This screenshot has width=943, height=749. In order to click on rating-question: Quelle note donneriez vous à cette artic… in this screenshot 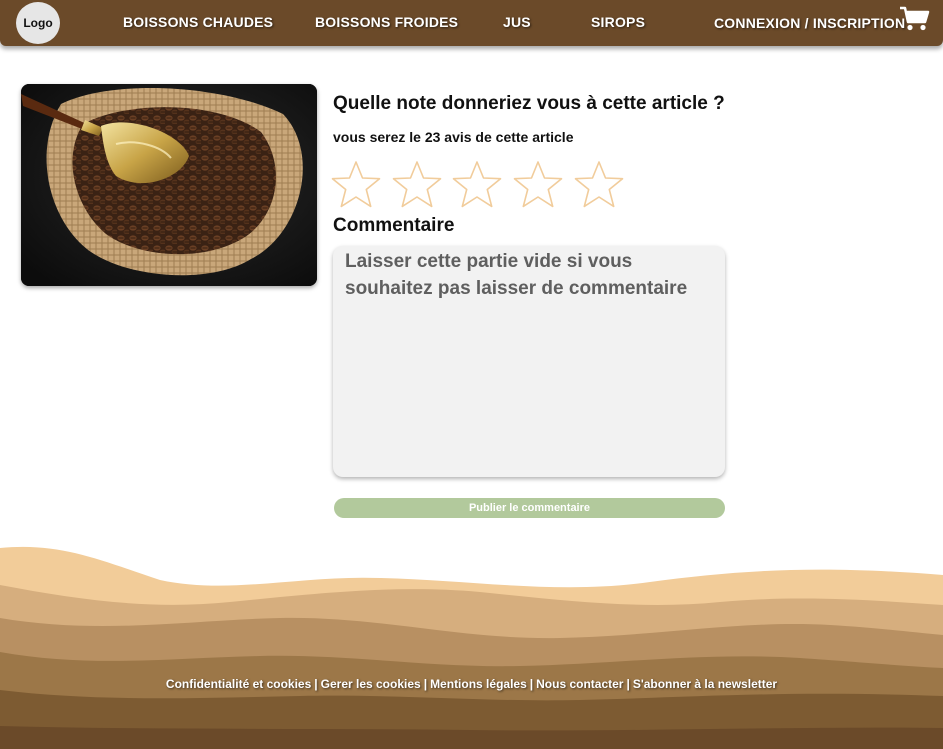, I will do `click(529, 103)`.